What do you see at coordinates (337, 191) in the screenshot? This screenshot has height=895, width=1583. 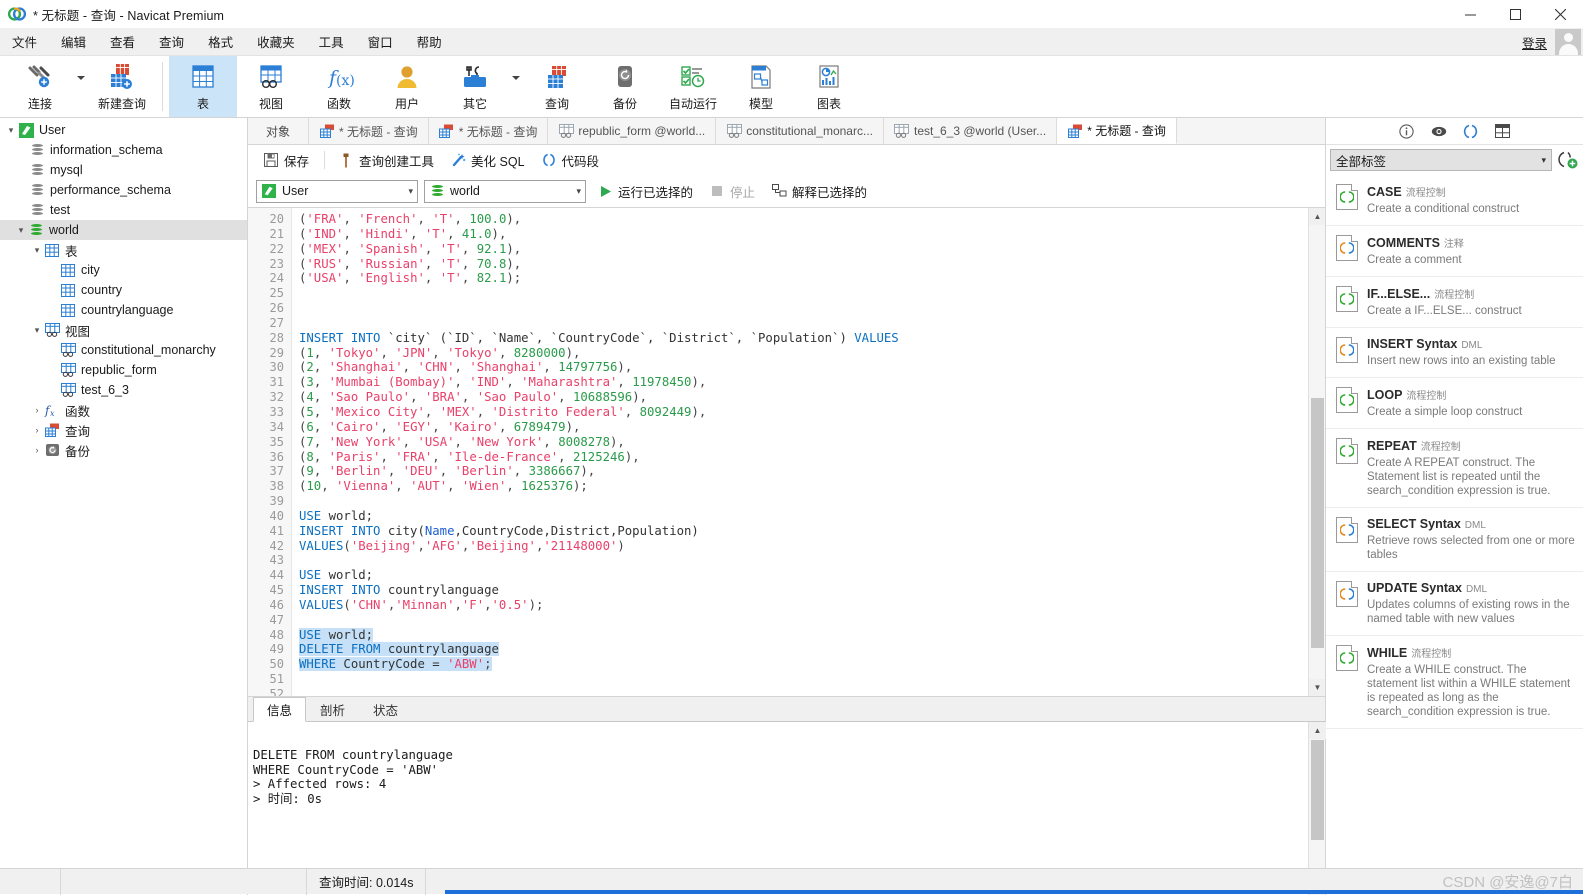 I see `connection-select: User ▾` at bounding box center [337, 191].